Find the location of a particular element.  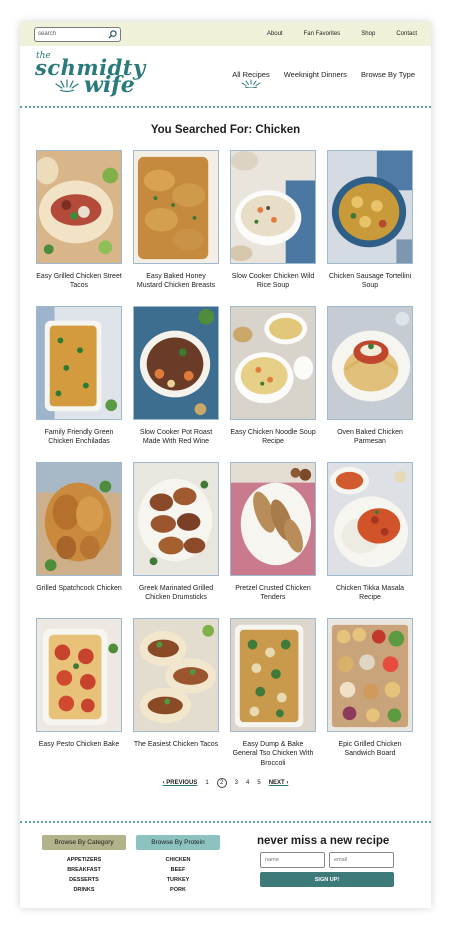

page-link-3: 3 is located at coordinates (236, 783).